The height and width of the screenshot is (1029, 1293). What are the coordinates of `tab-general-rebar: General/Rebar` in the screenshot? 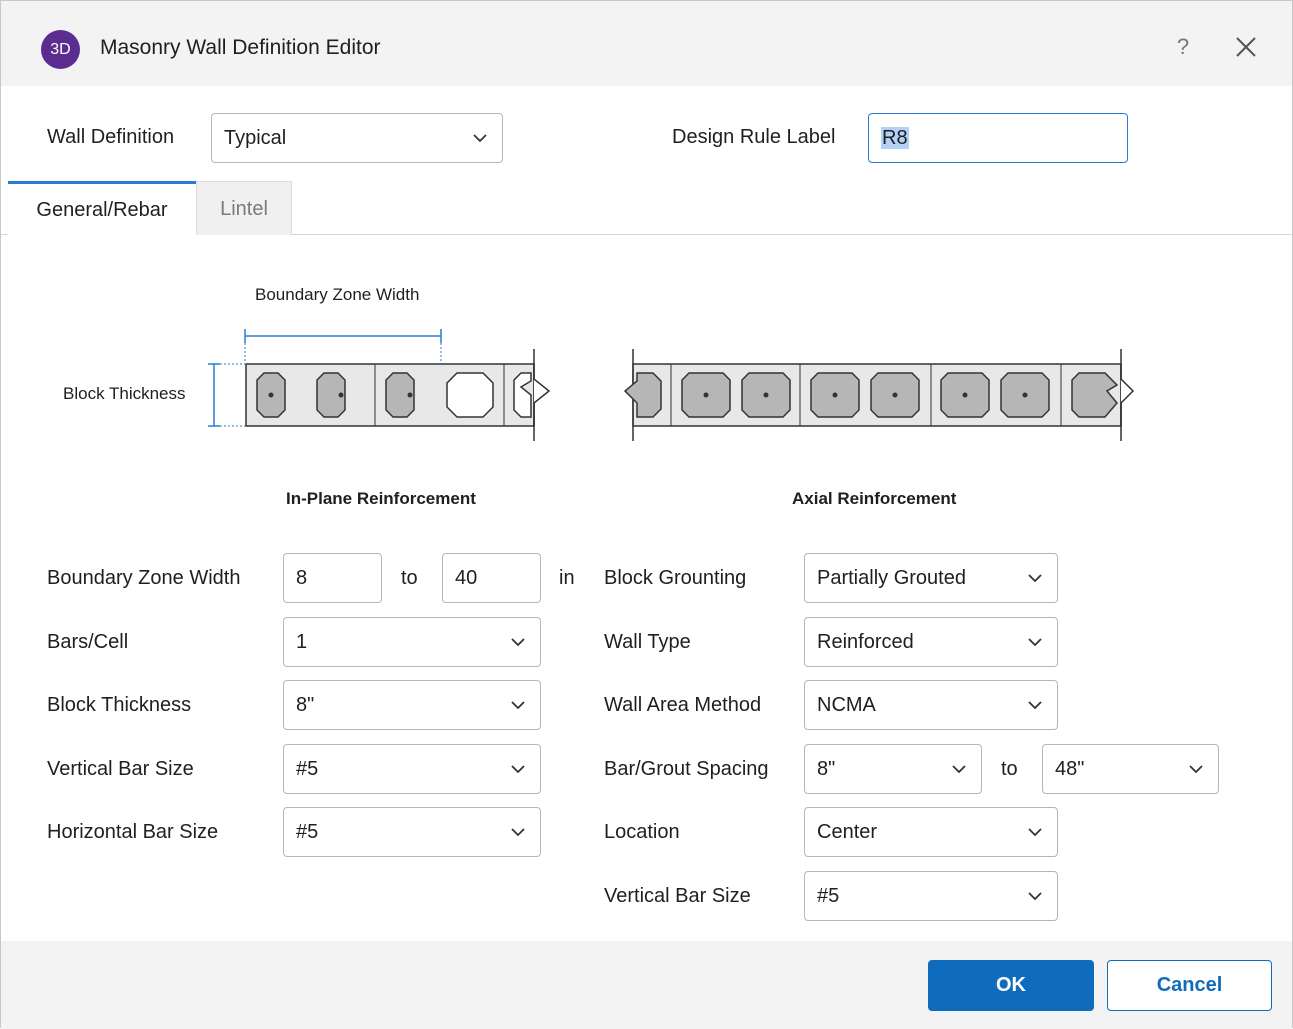 It's located at (102, 208).